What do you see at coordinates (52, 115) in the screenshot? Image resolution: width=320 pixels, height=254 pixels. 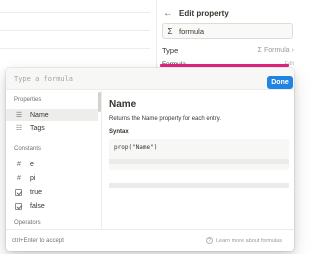 I see `list-item-name: ☰ Name` at bounding box center [52, 115].